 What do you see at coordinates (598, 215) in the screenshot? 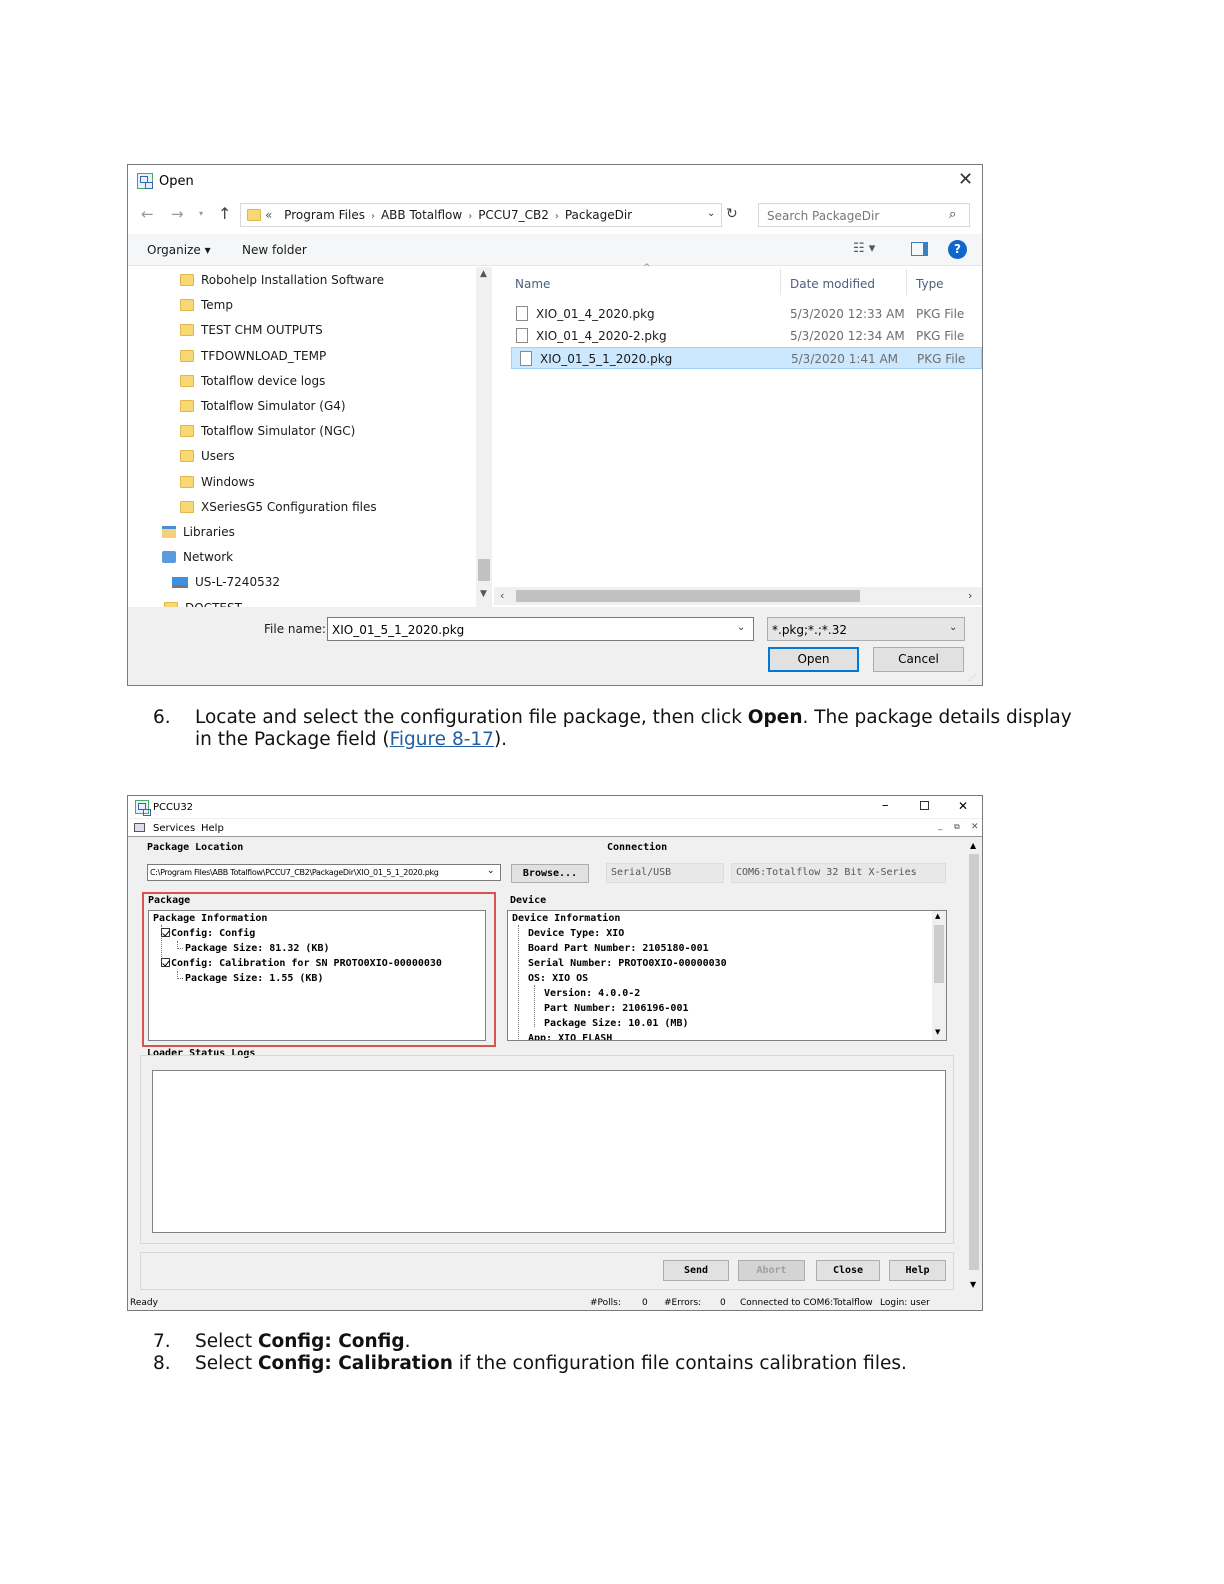
I see `breadcrumb-packagedir: PackageDir` at bounding box center [598, 215].